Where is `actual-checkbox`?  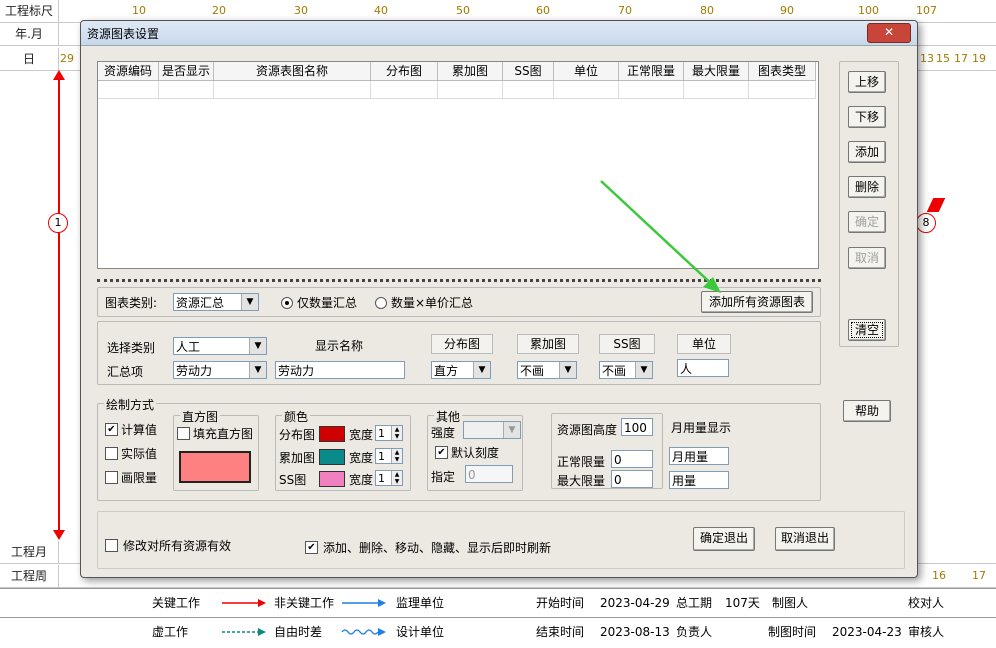
actual-checkbox is located at coordinates (111, 453).